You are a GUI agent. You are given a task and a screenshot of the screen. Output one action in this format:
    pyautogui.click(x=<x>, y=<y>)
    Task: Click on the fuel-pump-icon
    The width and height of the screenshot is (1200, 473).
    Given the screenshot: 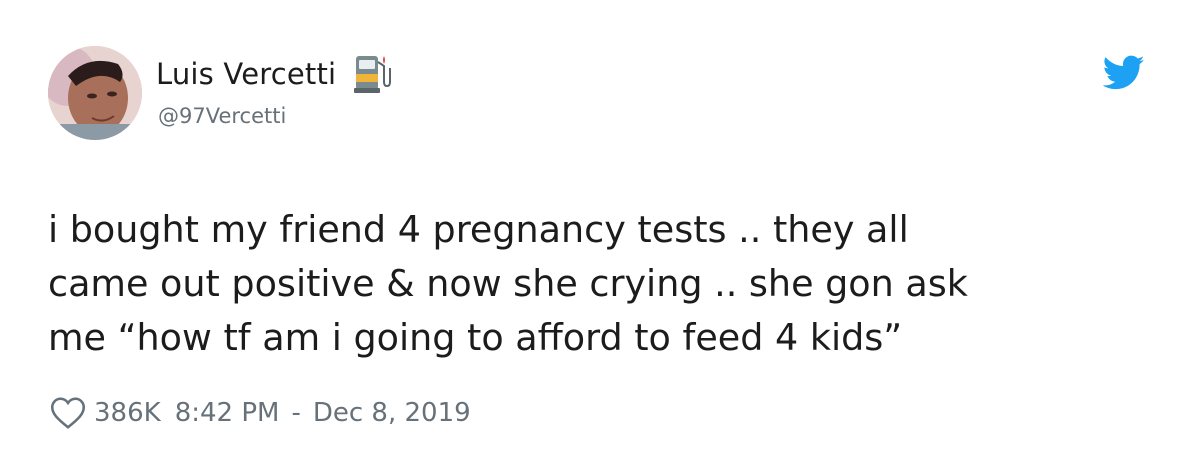 What is the action you would take?
    pyautogui.click(x=372, y=74)
    